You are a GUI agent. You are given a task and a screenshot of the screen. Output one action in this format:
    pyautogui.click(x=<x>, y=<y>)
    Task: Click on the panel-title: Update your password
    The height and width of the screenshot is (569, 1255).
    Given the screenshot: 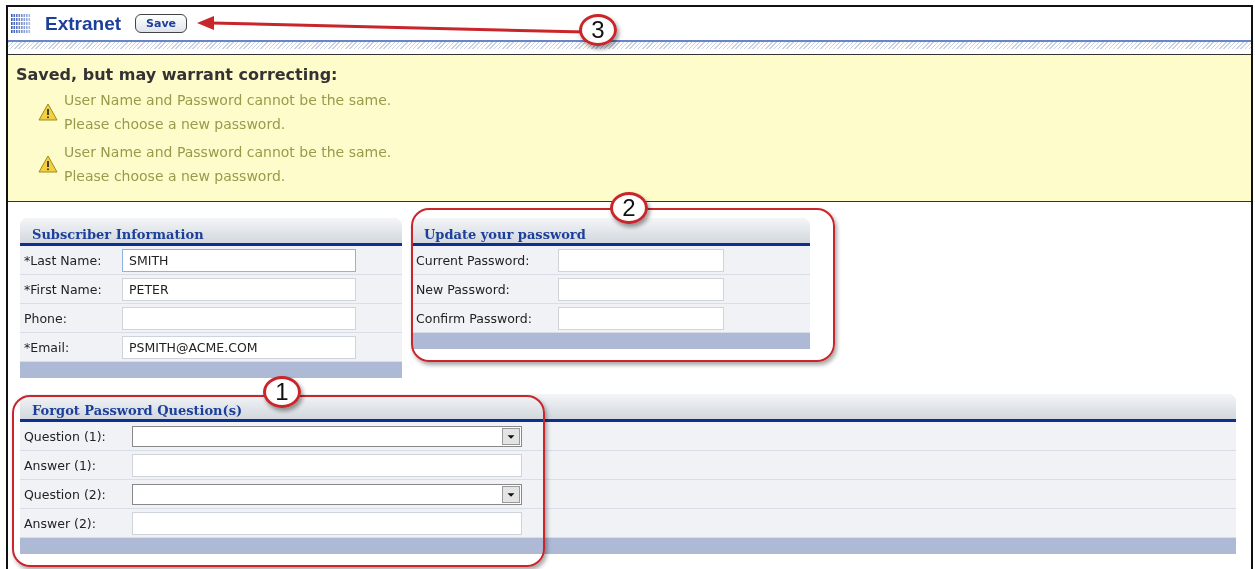 What is the action you would take?
    pyautogui.click(x=611, y=232)
    